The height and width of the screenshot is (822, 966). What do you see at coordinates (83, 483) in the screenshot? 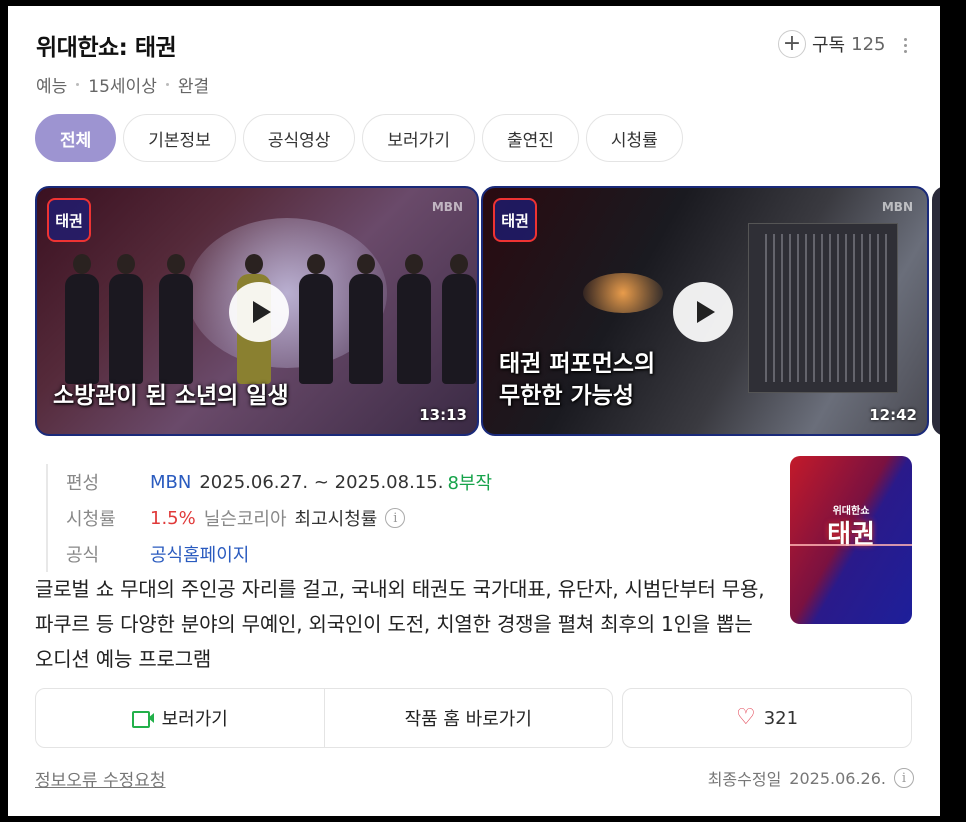
I see `info-label-broadcast: 편성` at bounding box center [83, 483].